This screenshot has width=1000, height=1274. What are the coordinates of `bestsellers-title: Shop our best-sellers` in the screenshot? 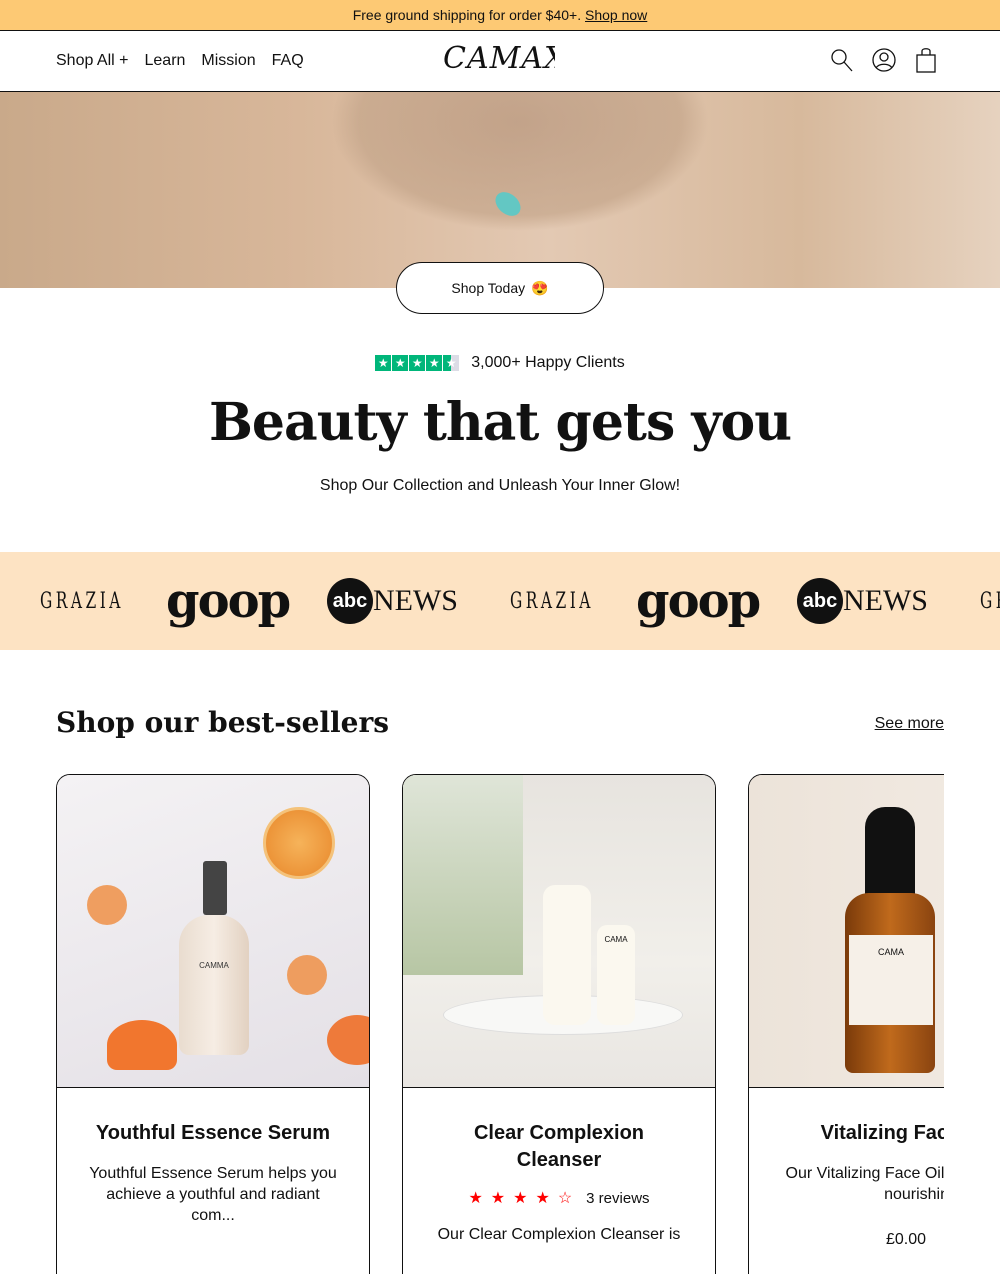 It's located at (223, 722).